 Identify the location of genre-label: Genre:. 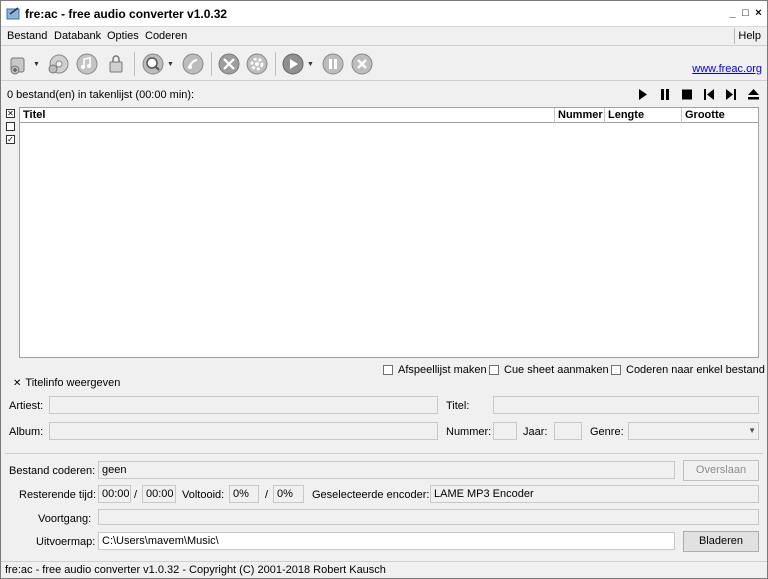
(607, 432).